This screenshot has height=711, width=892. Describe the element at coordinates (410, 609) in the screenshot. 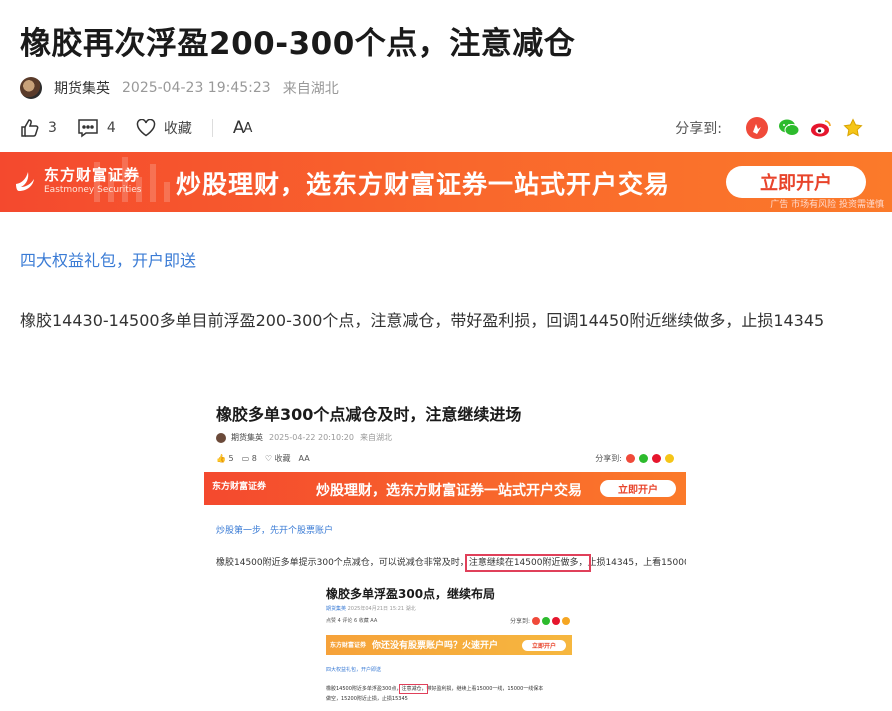

I see `nested-location: 湖北` at that location.